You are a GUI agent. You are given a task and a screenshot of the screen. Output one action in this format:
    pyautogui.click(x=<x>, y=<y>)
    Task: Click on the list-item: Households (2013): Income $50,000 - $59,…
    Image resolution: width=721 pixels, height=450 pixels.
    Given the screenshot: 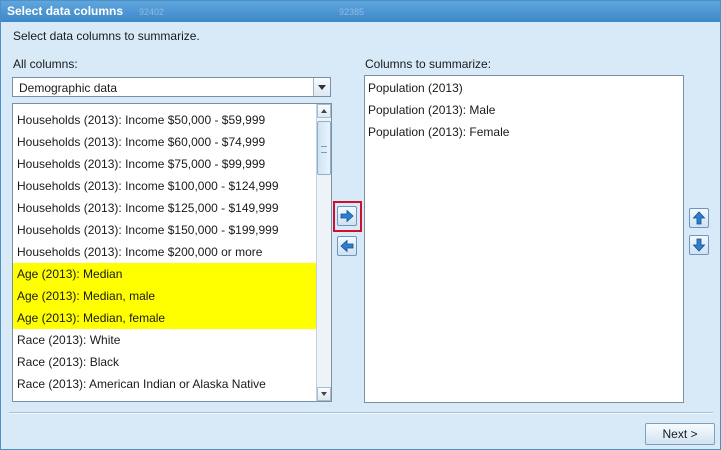 What is the action you would take?
    pyautogui.click(x=165, y=120)
    